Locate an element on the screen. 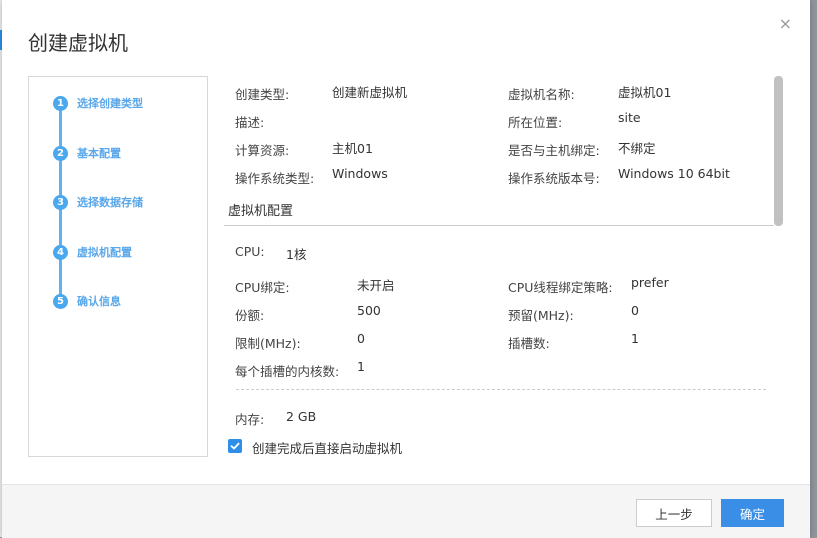 The width and height of the screenshot is (817, 538). os-type-value: Windows is located at coordinates (360, 173).